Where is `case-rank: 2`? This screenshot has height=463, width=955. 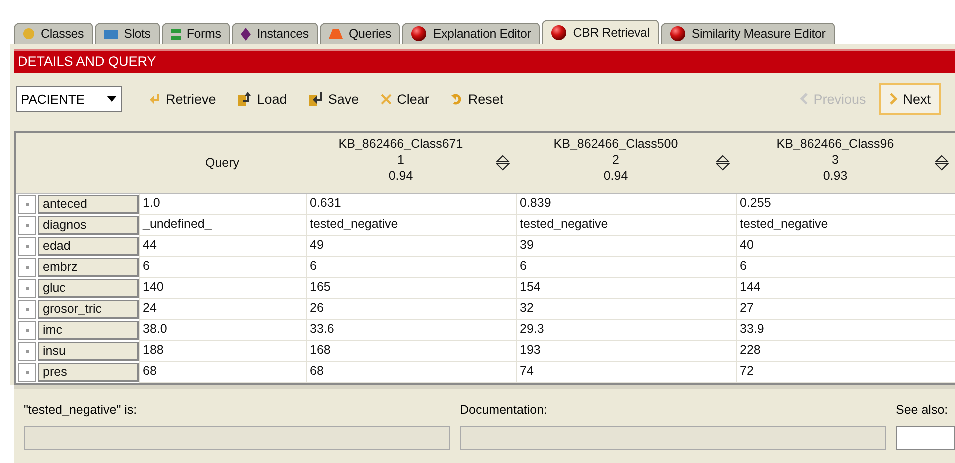
case-rank: 2 is located at coordinates (616, 160).